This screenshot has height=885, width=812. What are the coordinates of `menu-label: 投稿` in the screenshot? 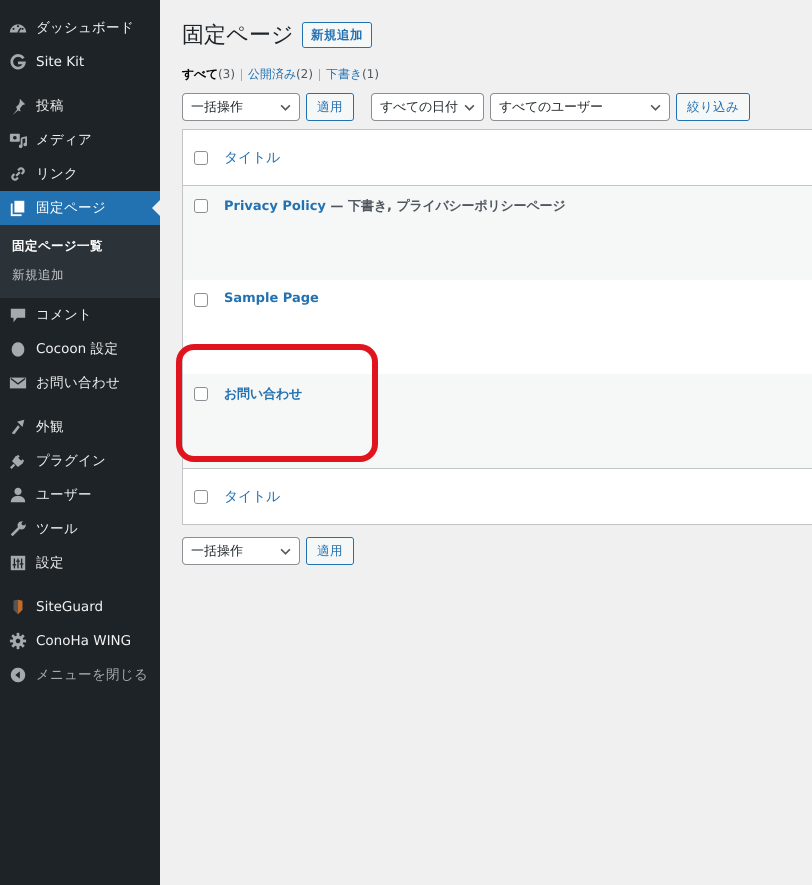 It's located at (50, 106).